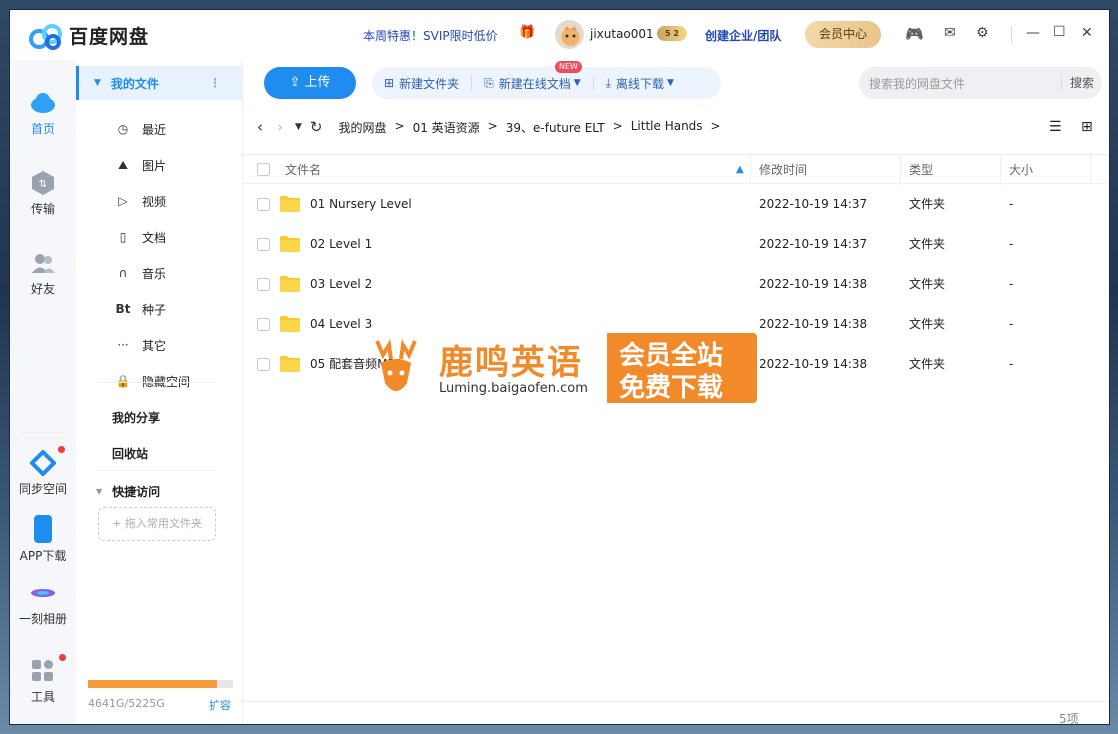  I want to click on sidebar-item-6: ··· 其它, so click(159, 345).